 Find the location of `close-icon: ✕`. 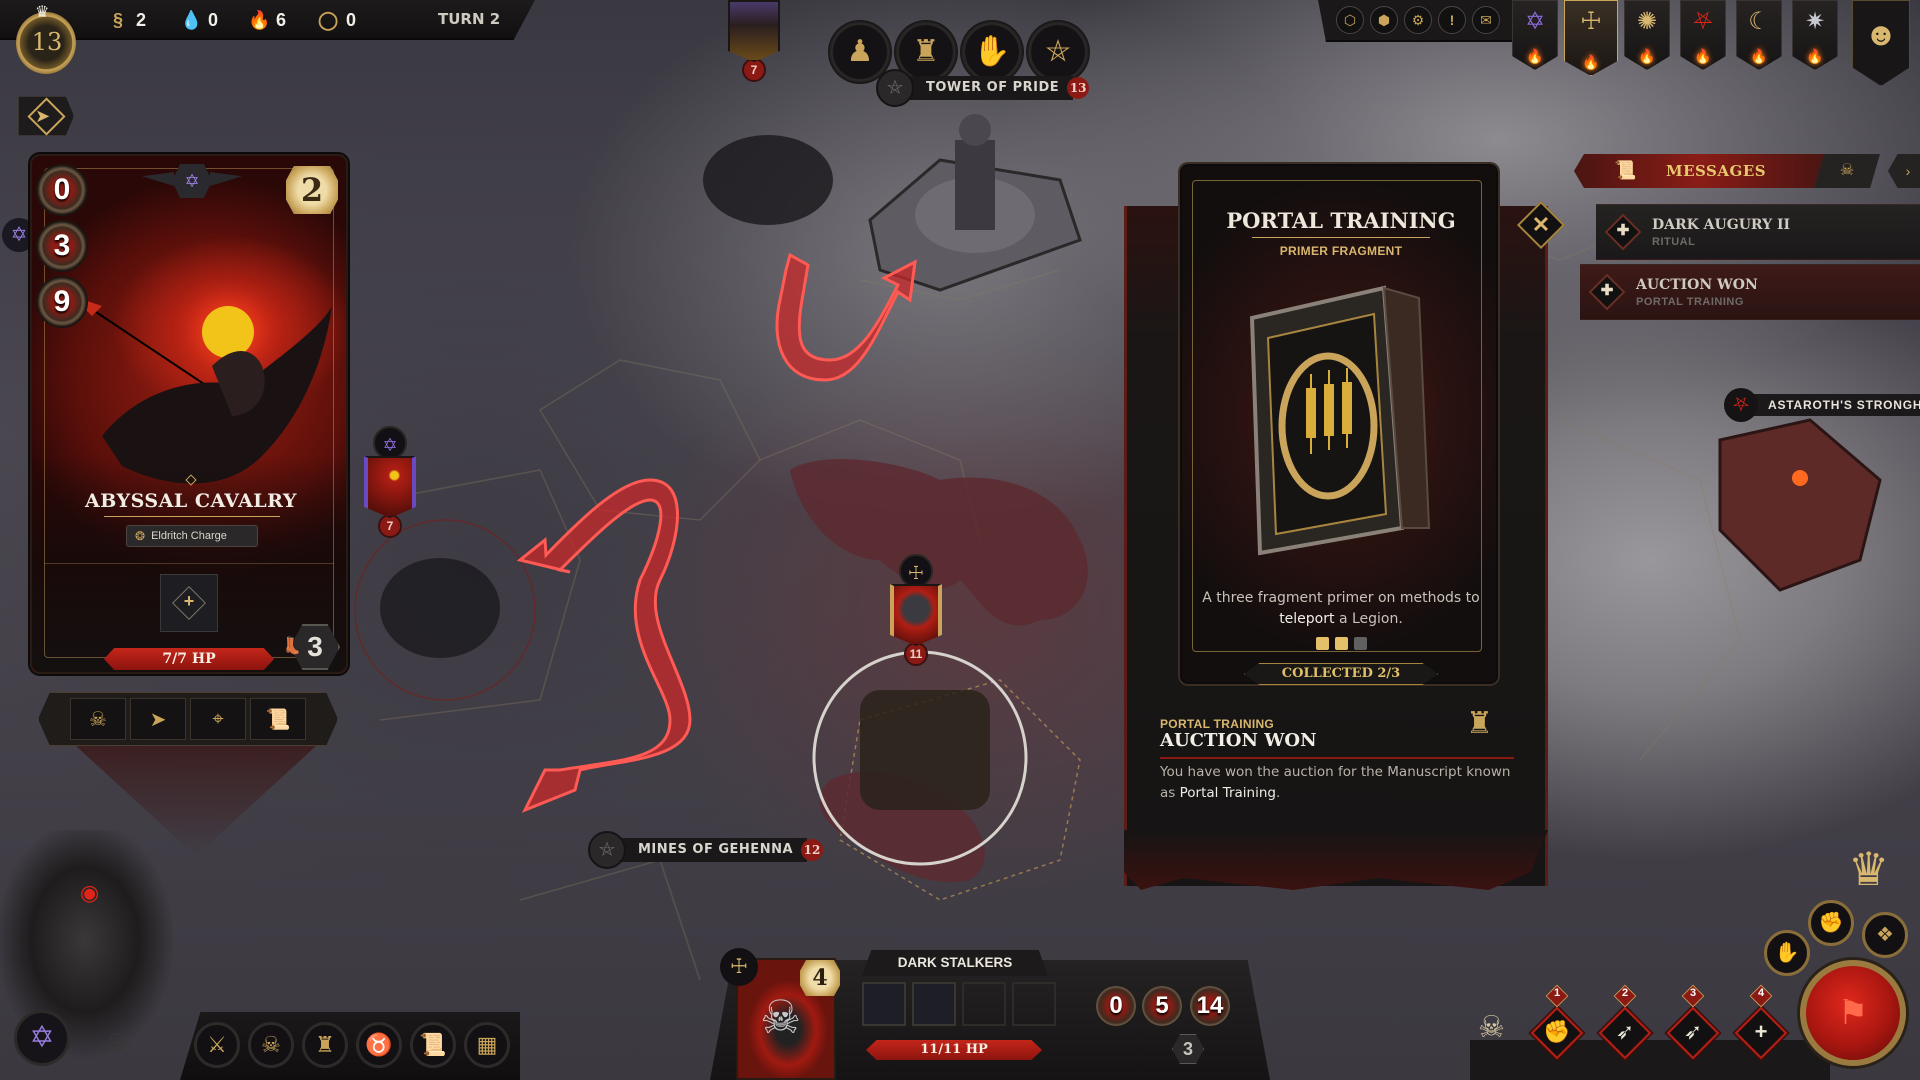

close-icon: ✕ is located at coordinates (1541, 225).